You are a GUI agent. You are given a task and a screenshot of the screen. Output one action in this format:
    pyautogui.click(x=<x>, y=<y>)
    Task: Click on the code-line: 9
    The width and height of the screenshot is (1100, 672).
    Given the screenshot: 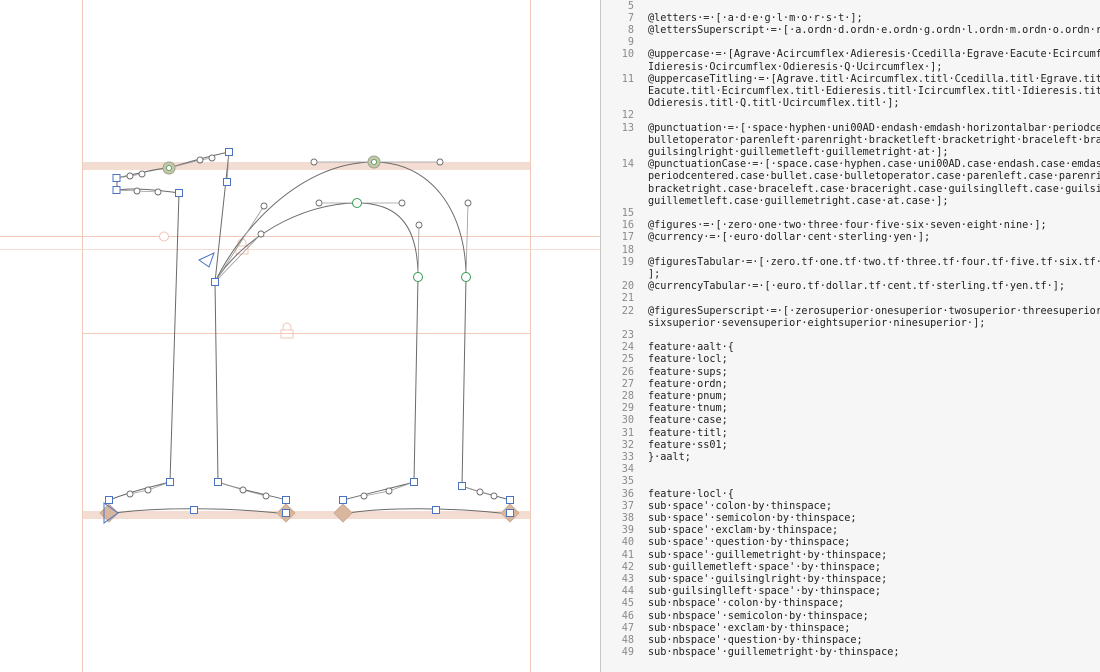 What is the action you would take?
    pyautogui.click(x=624, y=43)
    